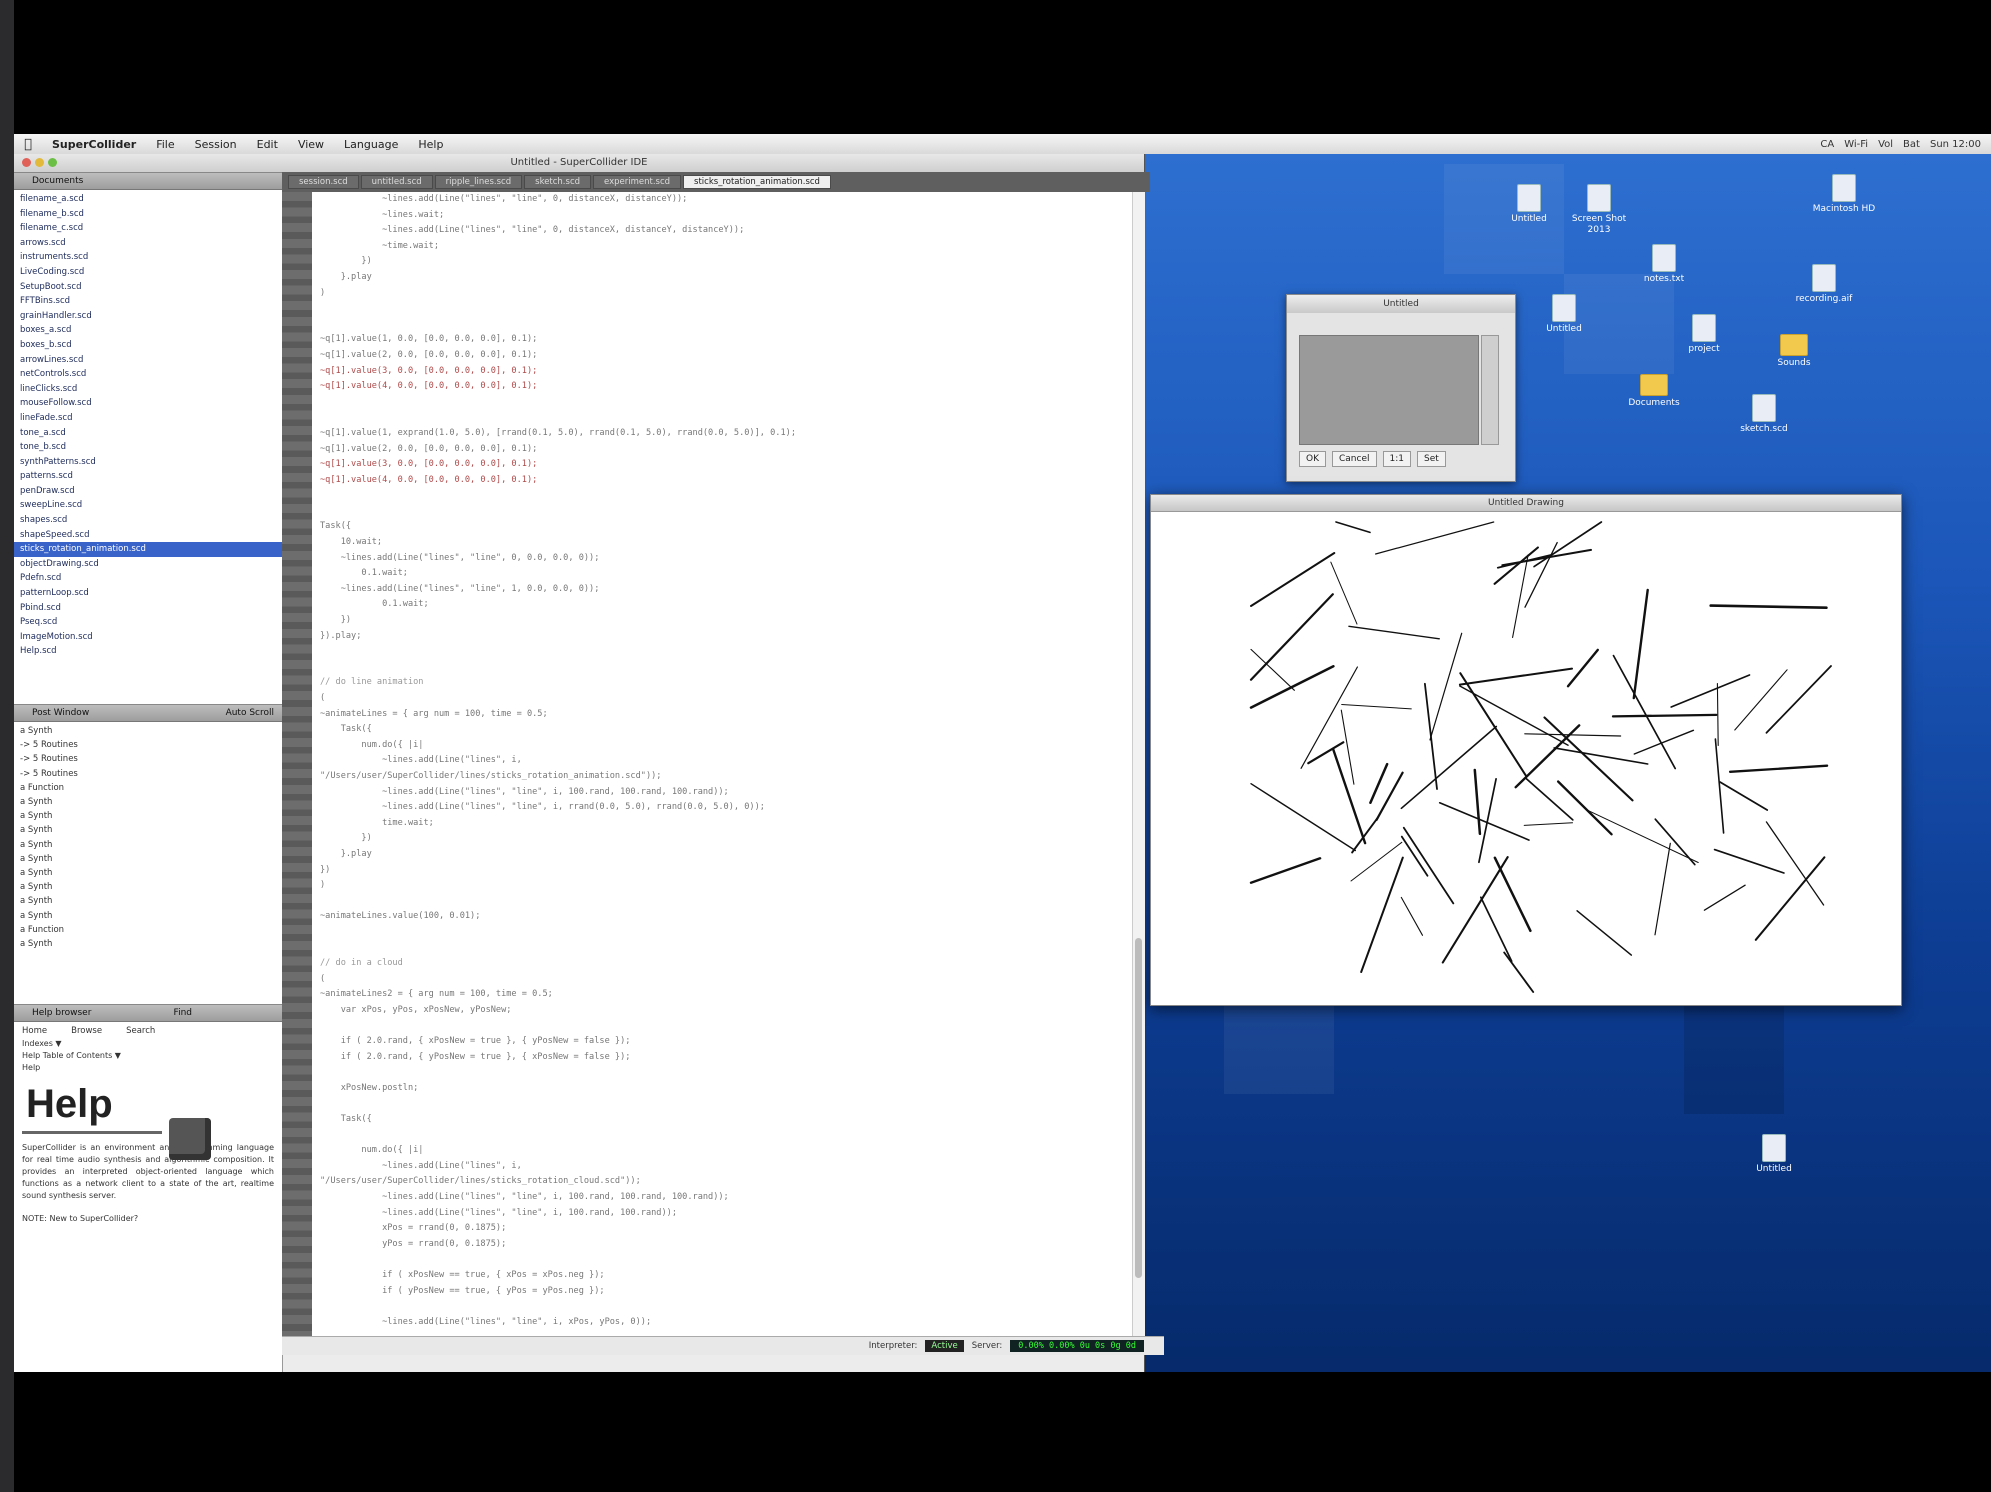  I want to click on document-item: ImageMotion.scd, so click(148, 637).